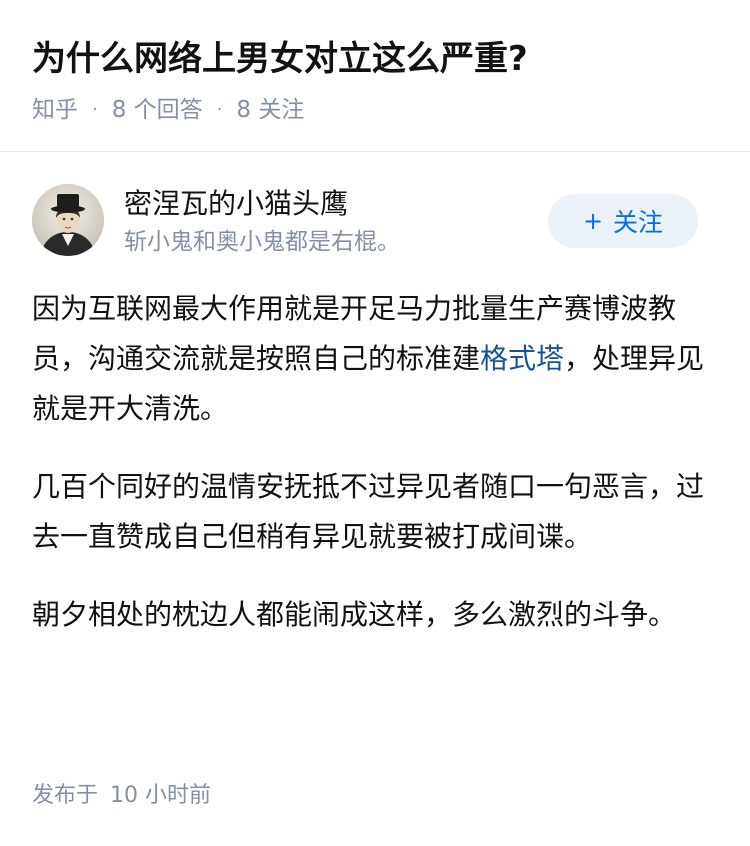  What do you see at coordinates (65, 795) in the screenshot?
I see `publish-label: 发布于` at bounding box center [65, 795].